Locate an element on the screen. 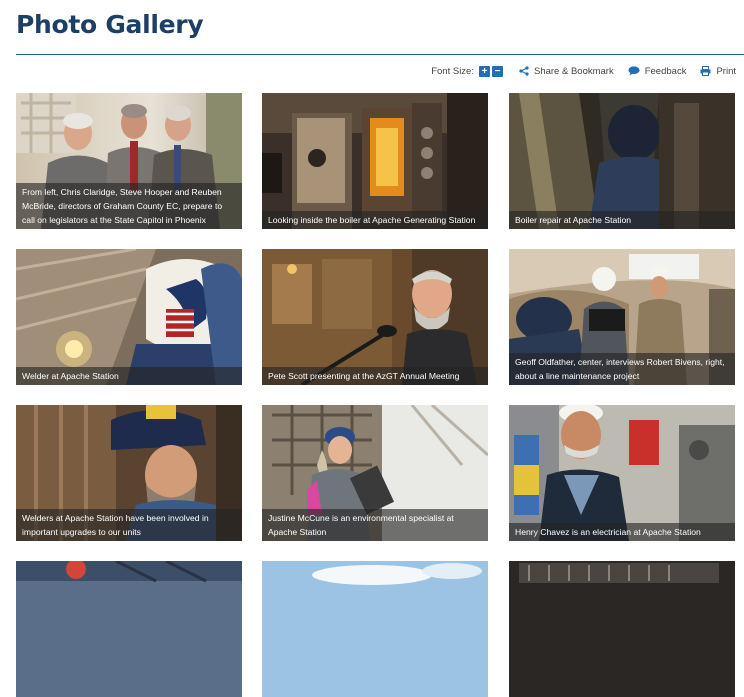  share-icon is located at coordinates (524, 71).